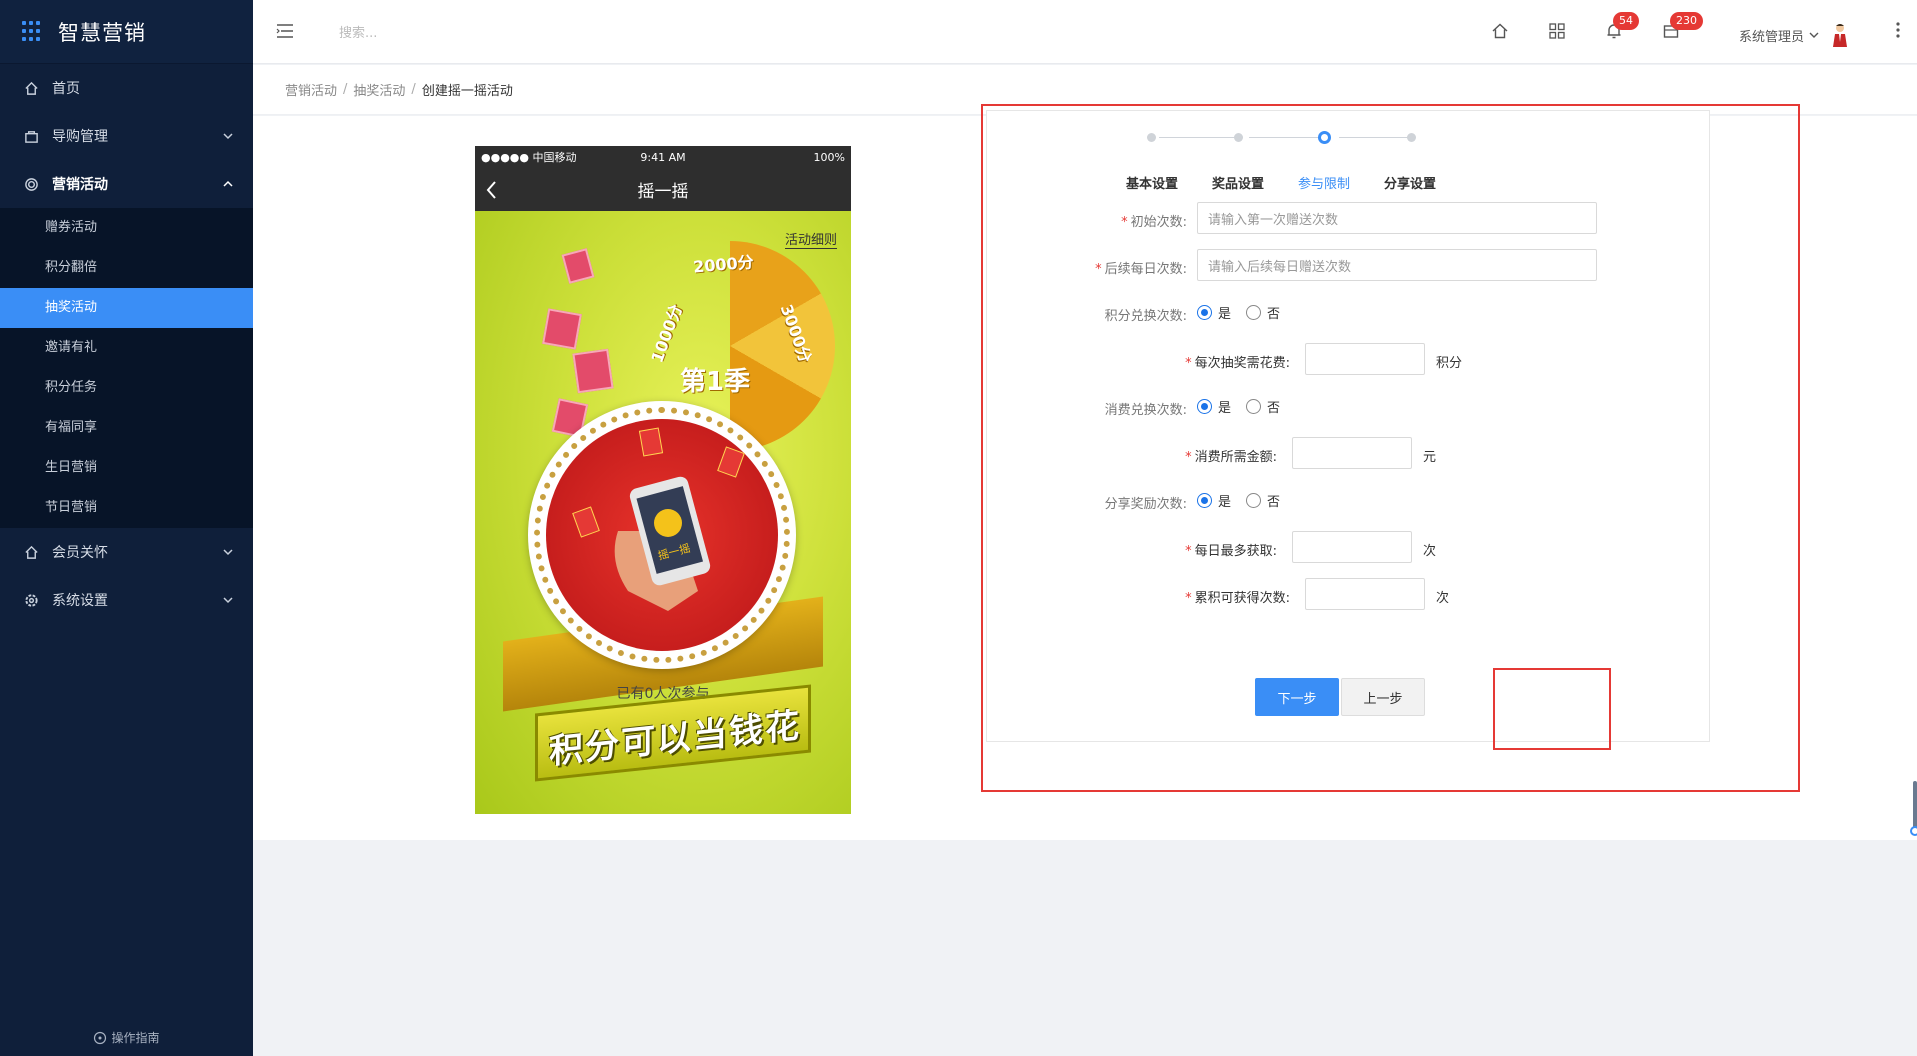  What do you see at coordinates (1152, 182) in the screenshot?
I see `step-basic-settings: 基本设置` at bounding box center [1152, 182].